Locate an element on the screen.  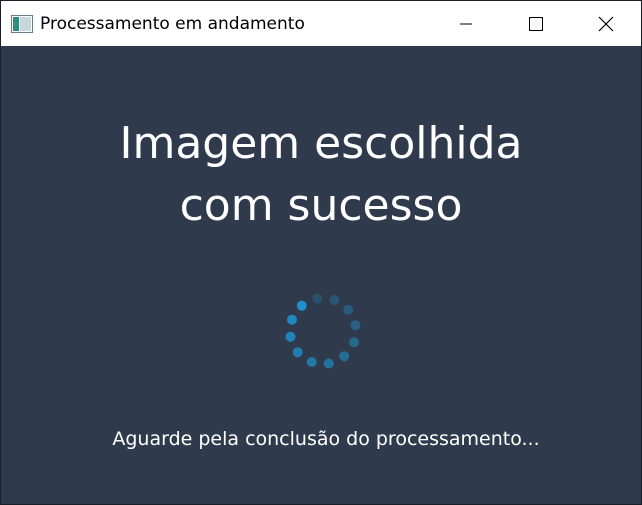
maximize-button is located at coordinates (536, 23).